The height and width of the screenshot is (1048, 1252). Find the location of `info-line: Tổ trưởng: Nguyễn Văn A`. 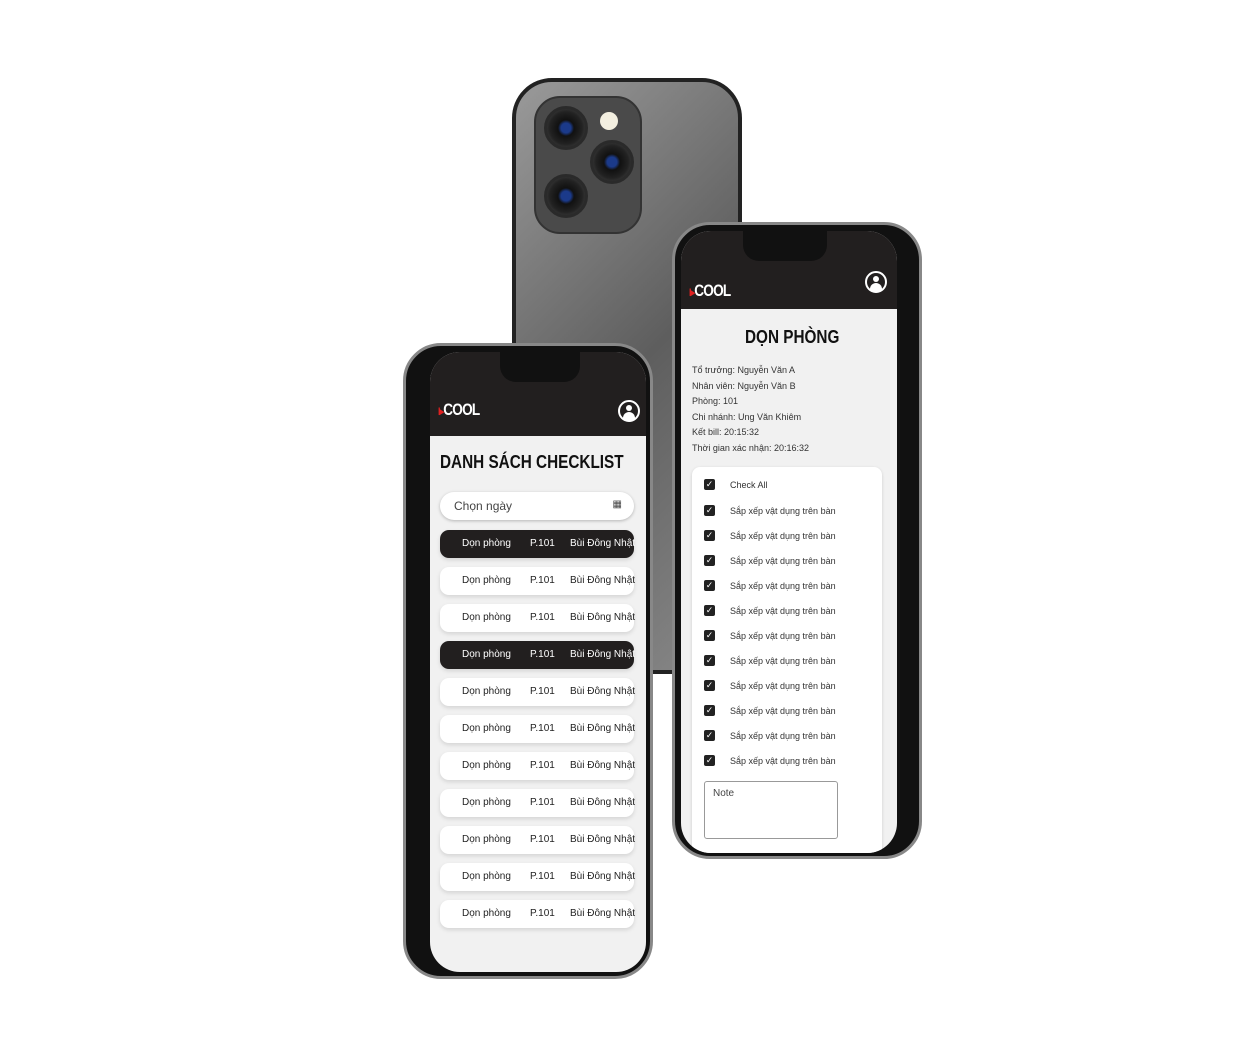

info-line: Tổ trưởng: Nguyễn Văn A is located at coordinates (743, 370).